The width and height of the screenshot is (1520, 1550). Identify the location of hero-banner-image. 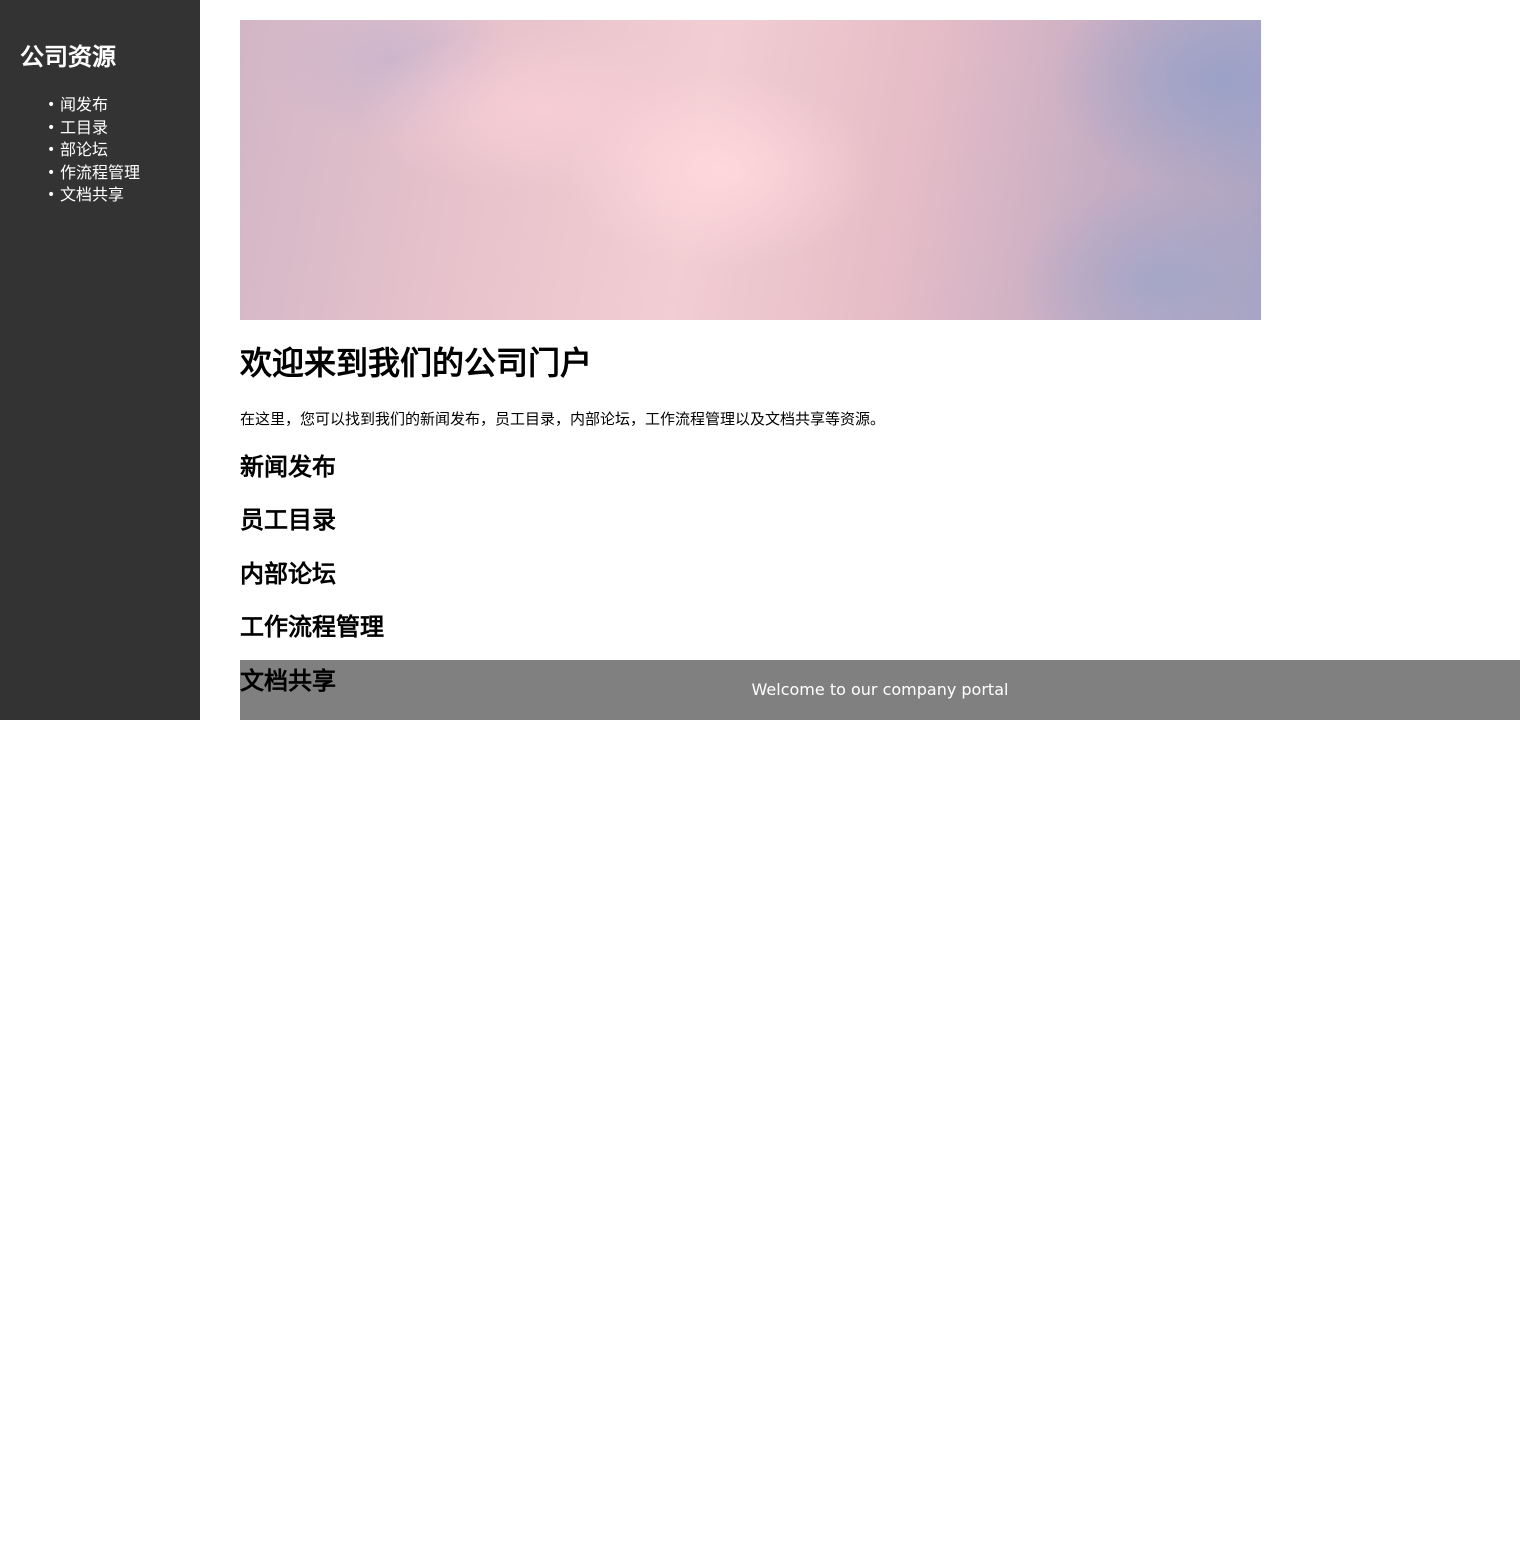
(750, 170).